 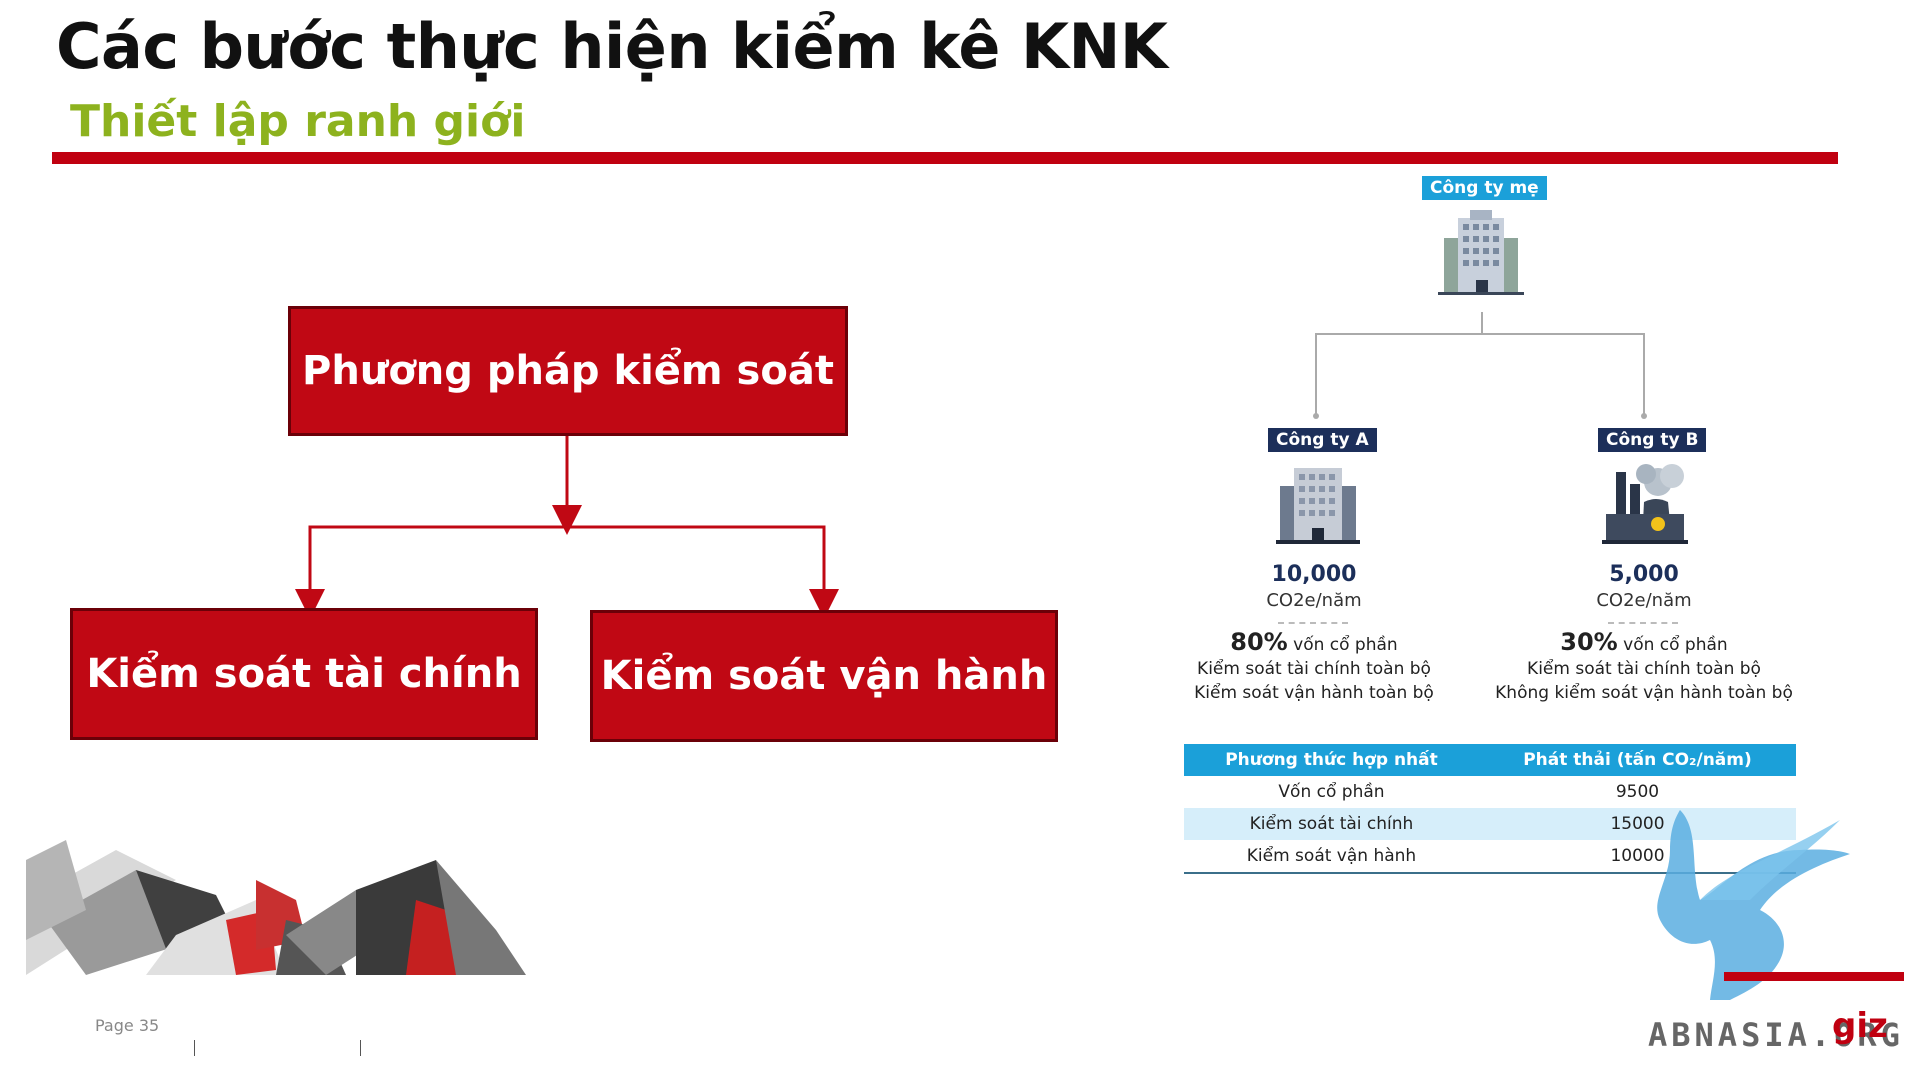 I want to click on company-a-unit: CO2e/năm, so click(x=1314, y=600).